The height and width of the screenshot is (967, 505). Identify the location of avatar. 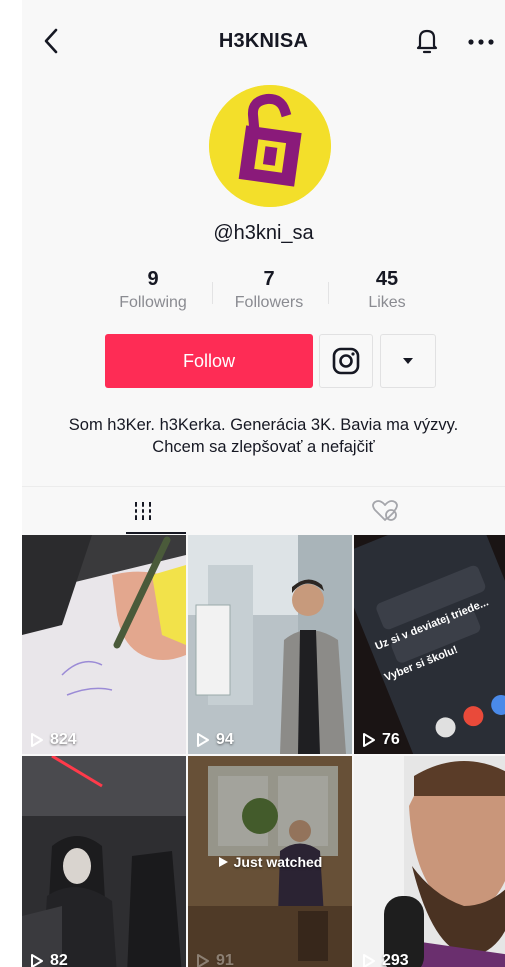
(270, 146).